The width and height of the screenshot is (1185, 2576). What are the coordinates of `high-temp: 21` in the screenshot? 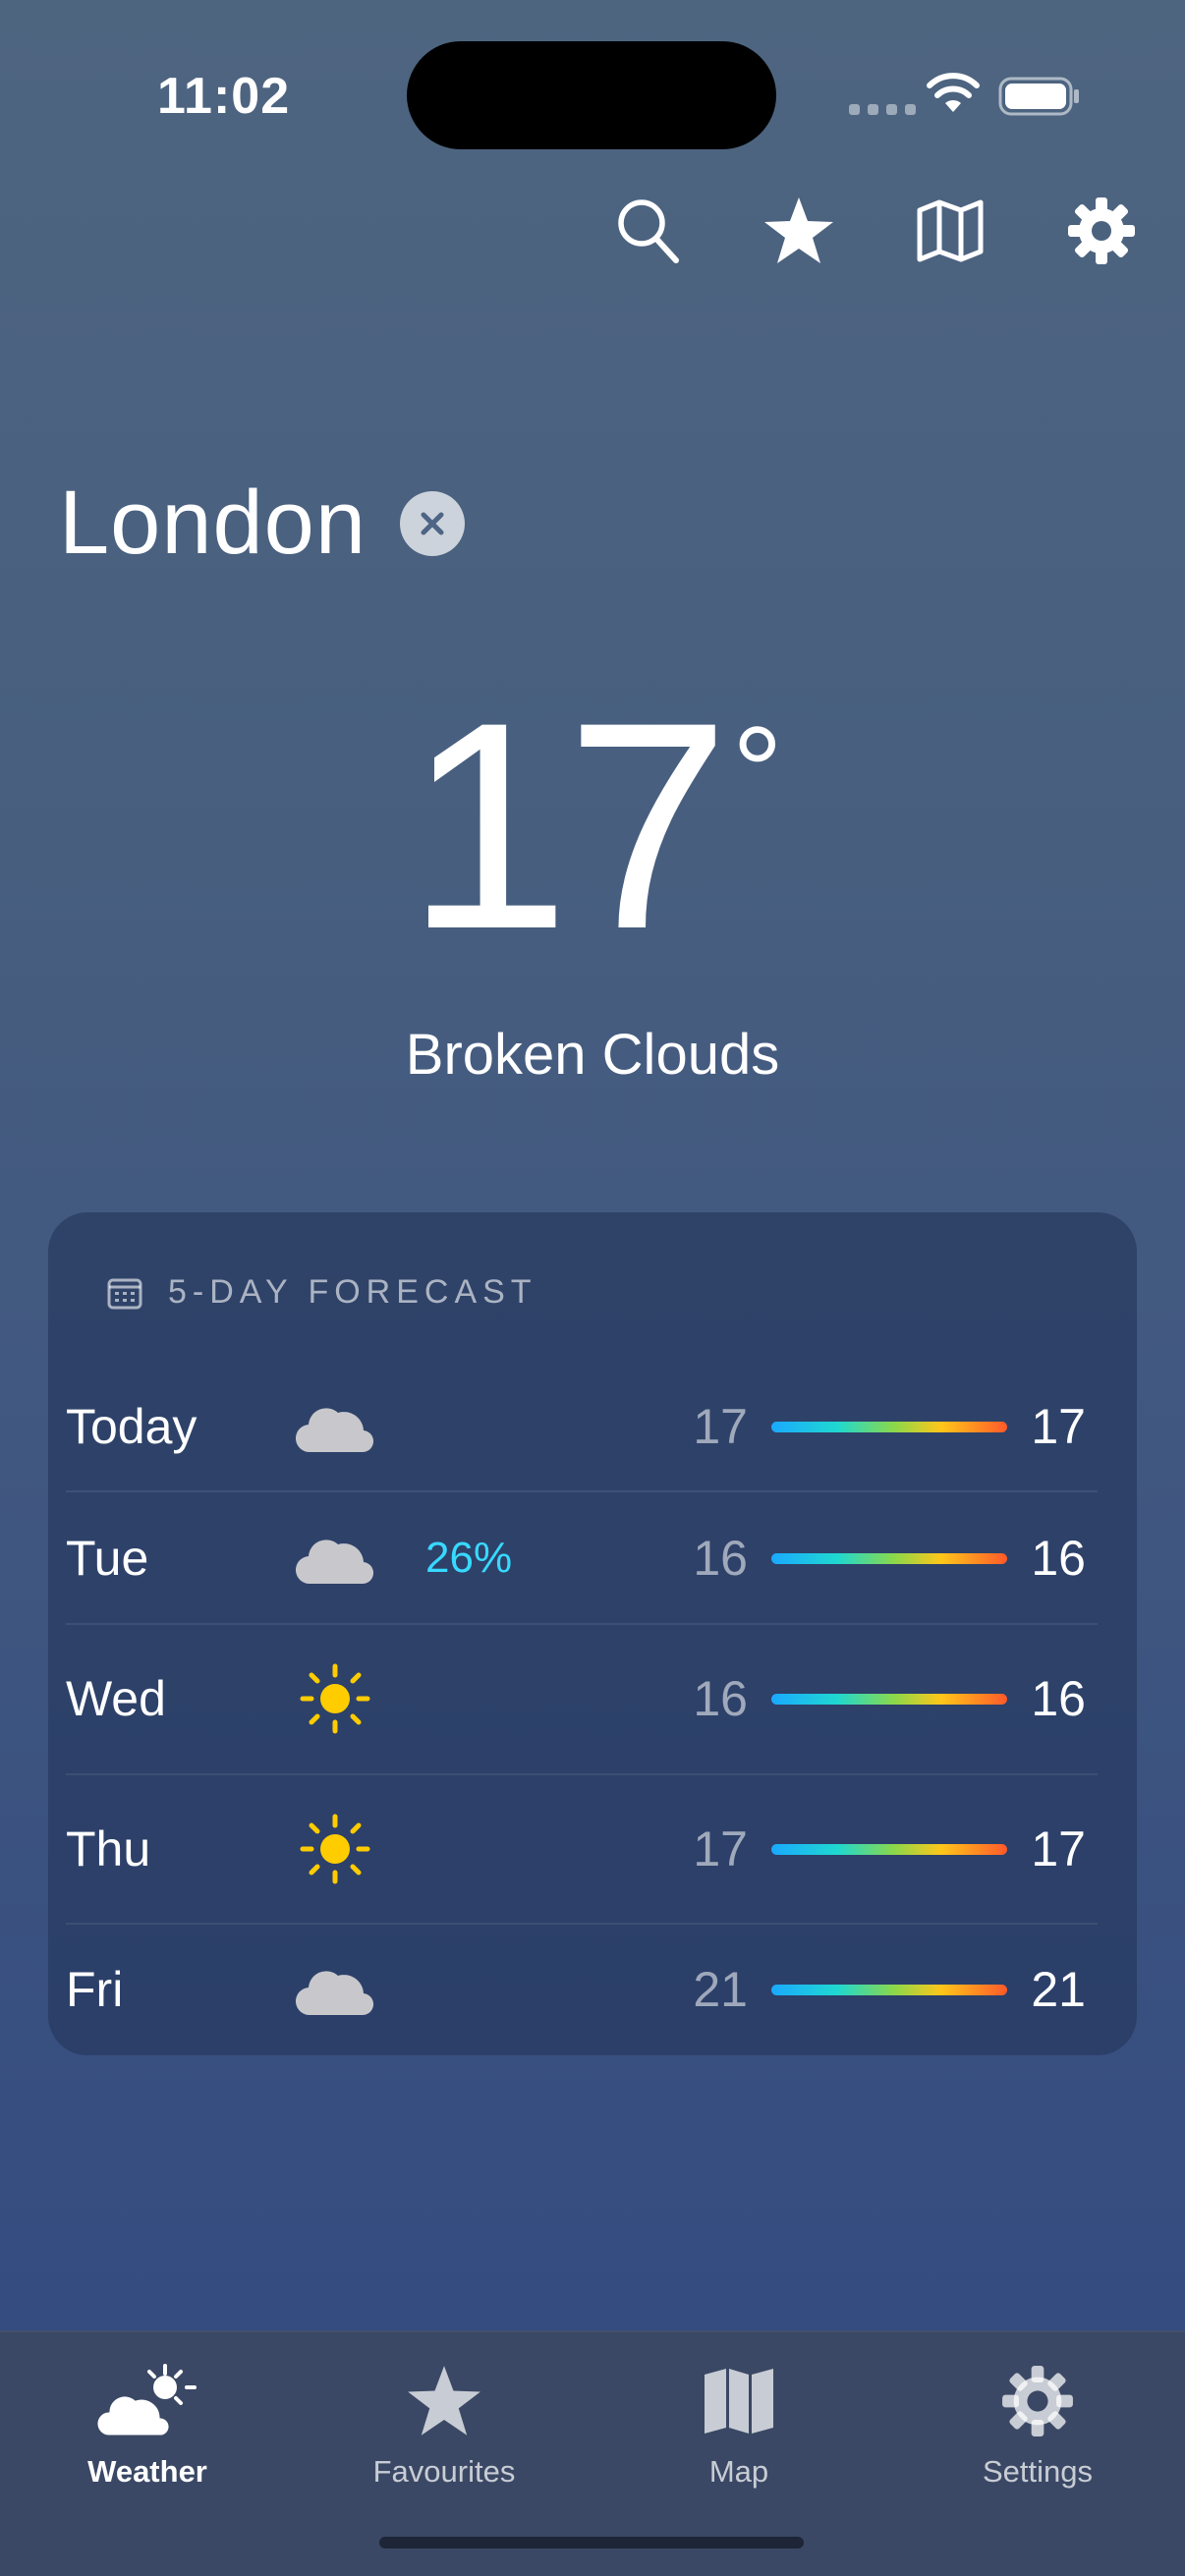 It's located at (1058, 1989).